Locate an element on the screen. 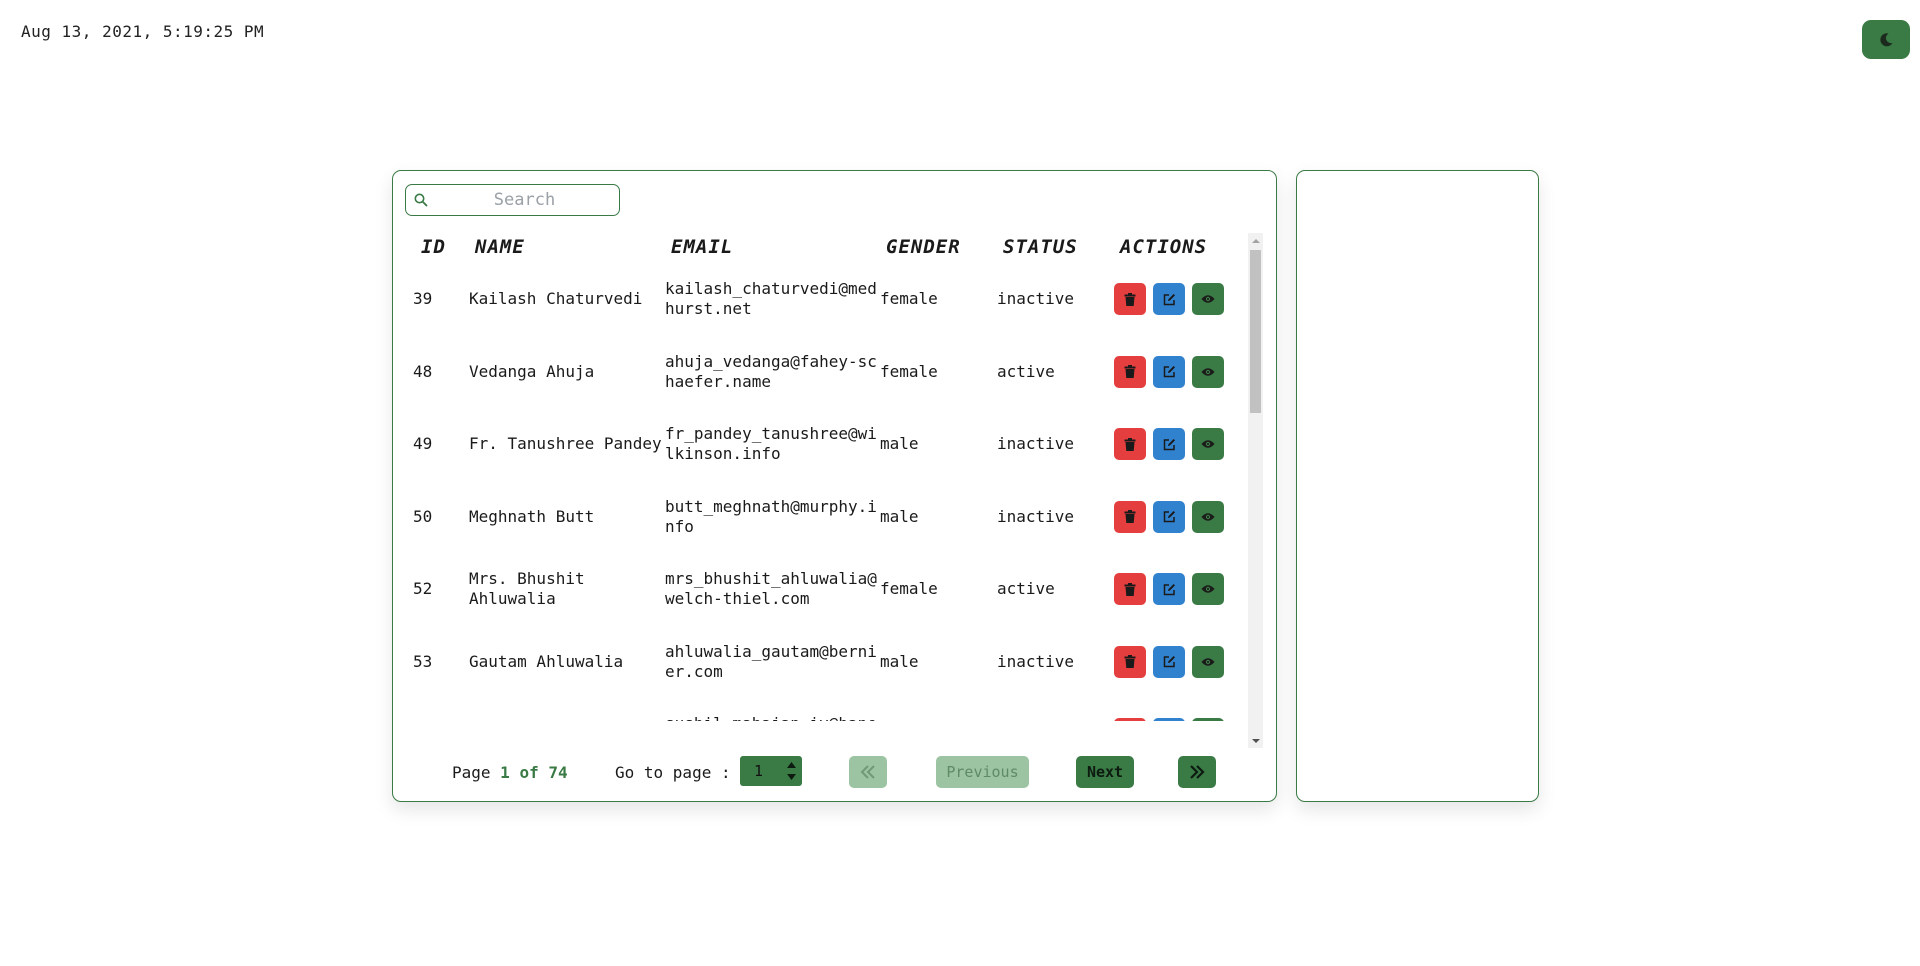 This screenshot has height=966, width=1920. header-status: STATUS is located at coordinates (1055, 247).